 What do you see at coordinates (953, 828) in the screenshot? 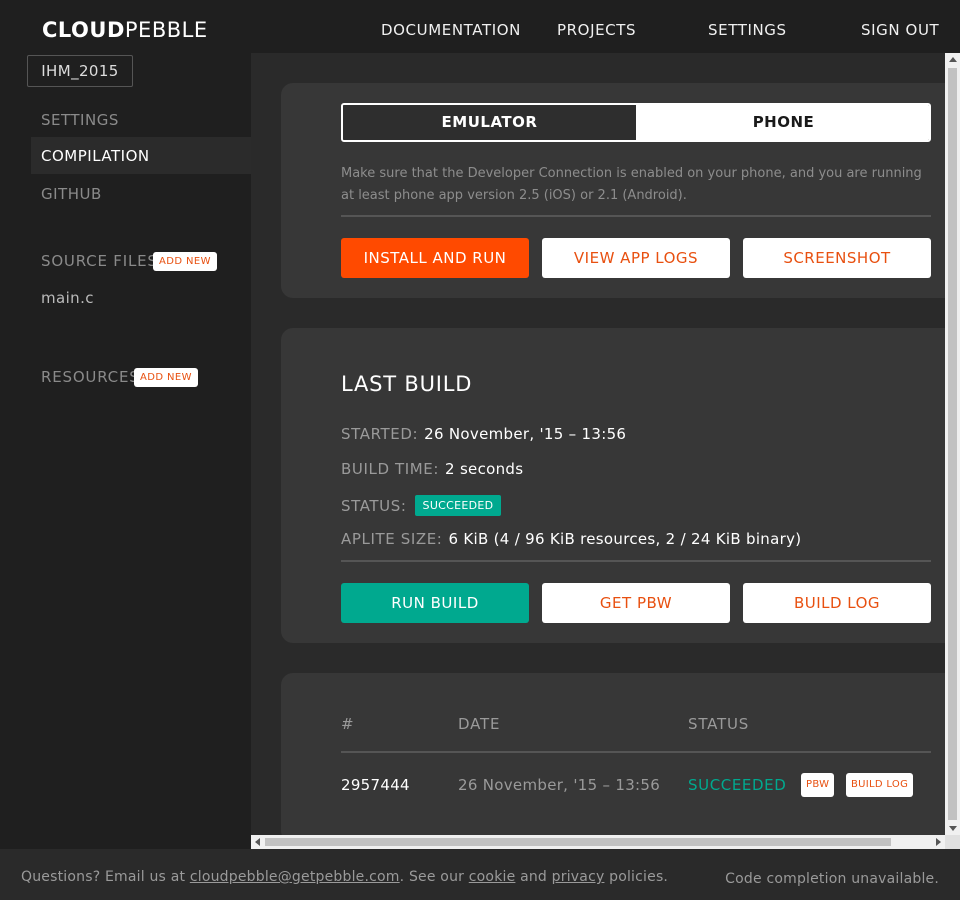
I see `scroll-down-arrow-icon` at bounding box center [953, 828].